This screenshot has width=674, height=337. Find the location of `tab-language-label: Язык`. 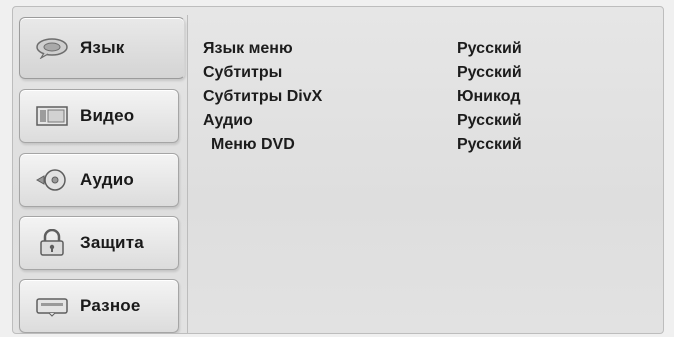

tab-language-label: Язык is located at coordinates (102, 47).